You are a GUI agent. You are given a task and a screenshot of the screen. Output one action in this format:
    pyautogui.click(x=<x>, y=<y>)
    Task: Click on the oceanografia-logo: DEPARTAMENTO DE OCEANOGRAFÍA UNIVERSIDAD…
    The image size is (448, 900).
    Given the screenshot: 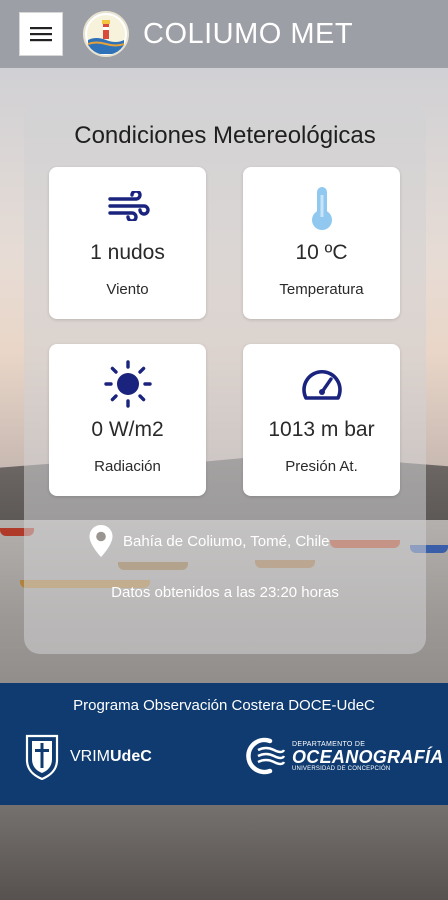 What is the action you would take?
    pyautogui.click(x=343, y=756)
    